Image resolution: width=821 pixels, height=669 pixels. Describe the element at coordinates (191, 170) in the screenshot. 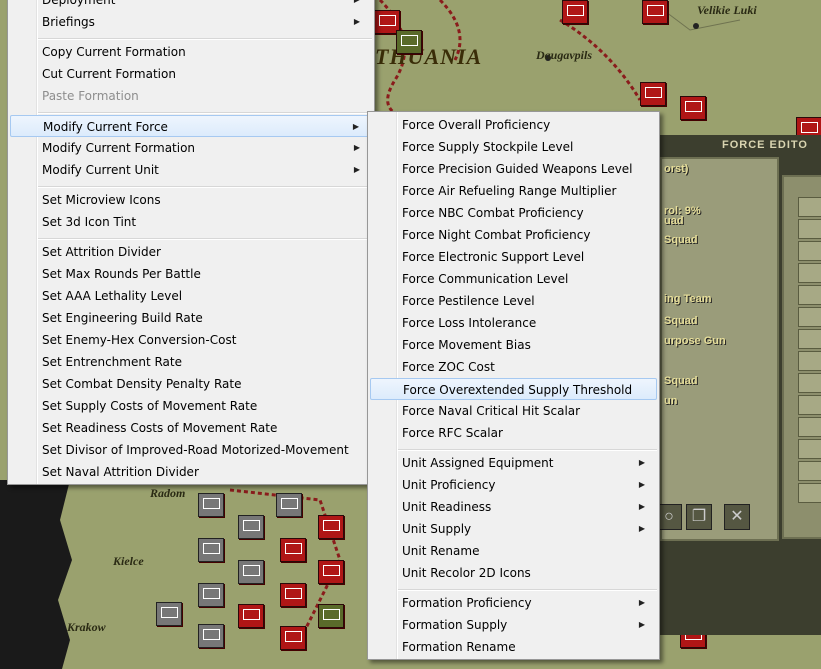

I see `menu-item-modify-current-unit: Modify Current Unit ▶` at that location.